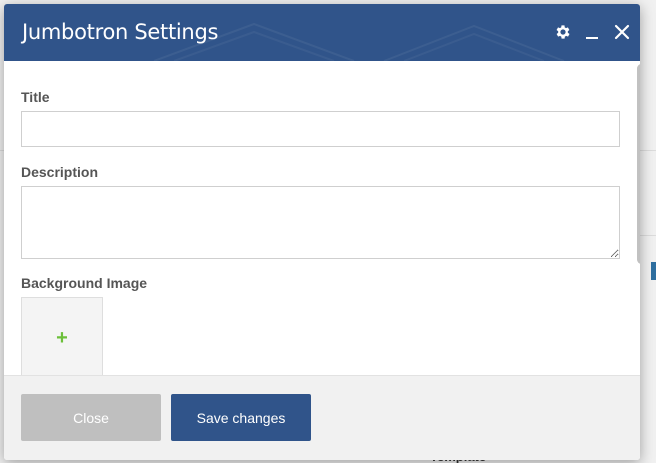  I want to click on save-changes-button: Save changes, so click(241, 417).